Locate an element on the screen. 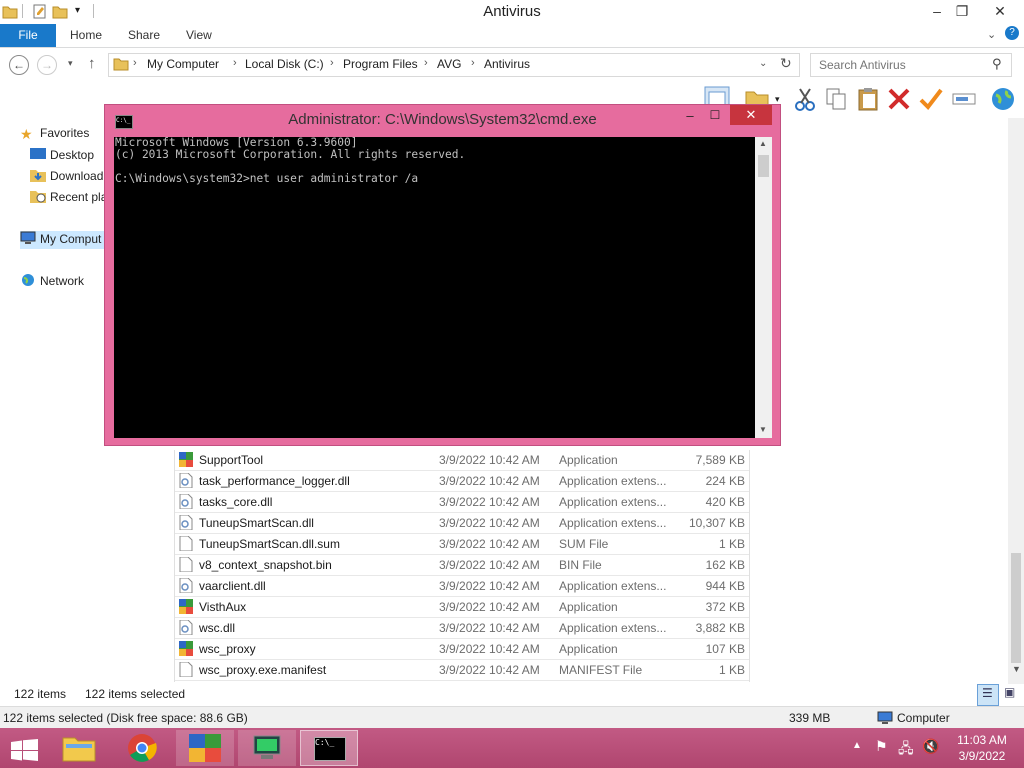 The width and height of the screenshot is (1024, 768). nav-desktop: Desktop is located at coordinates (62, 156).